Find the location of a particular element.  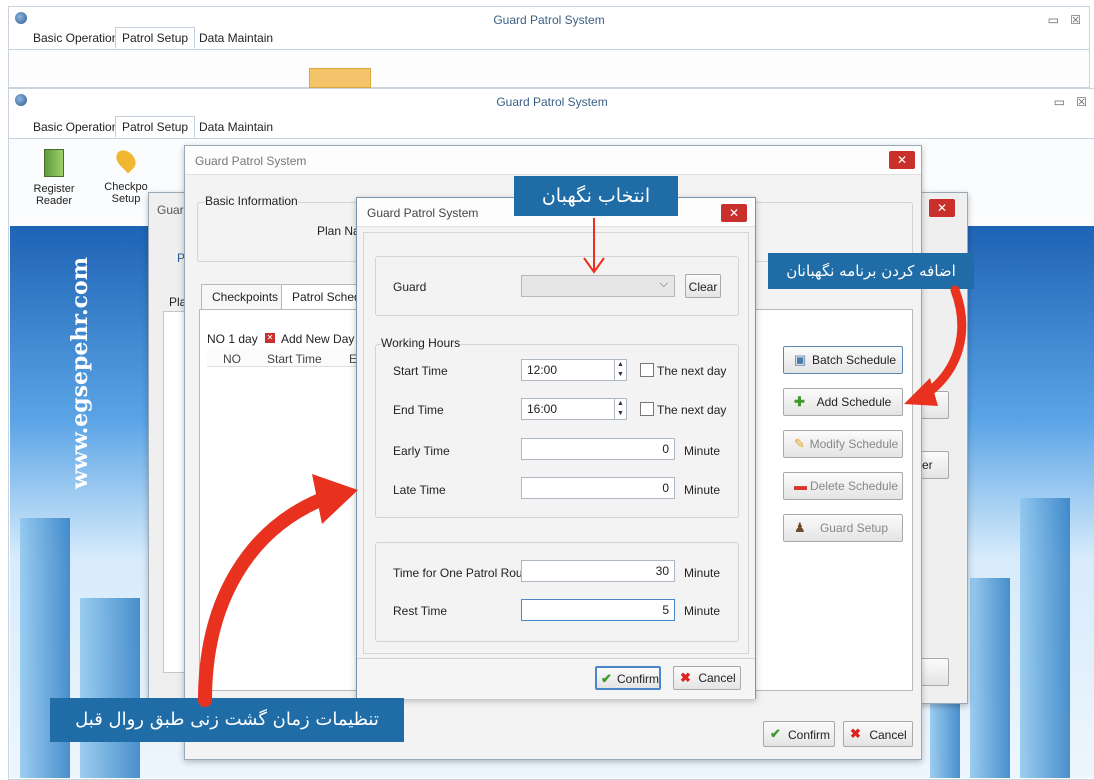

select-guard-arrow is located at coordinates (594, 246).